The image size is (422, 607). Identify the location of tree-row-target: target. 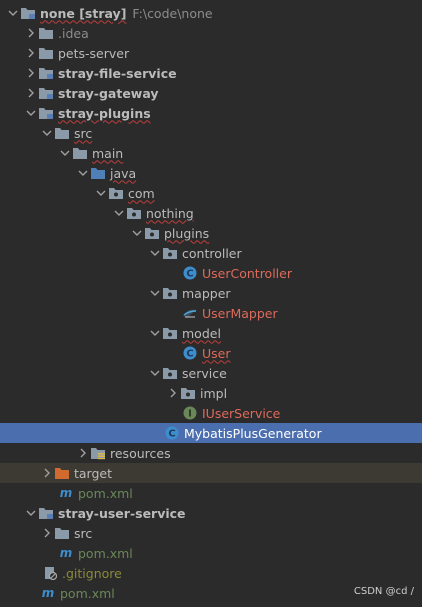
(211, 473).